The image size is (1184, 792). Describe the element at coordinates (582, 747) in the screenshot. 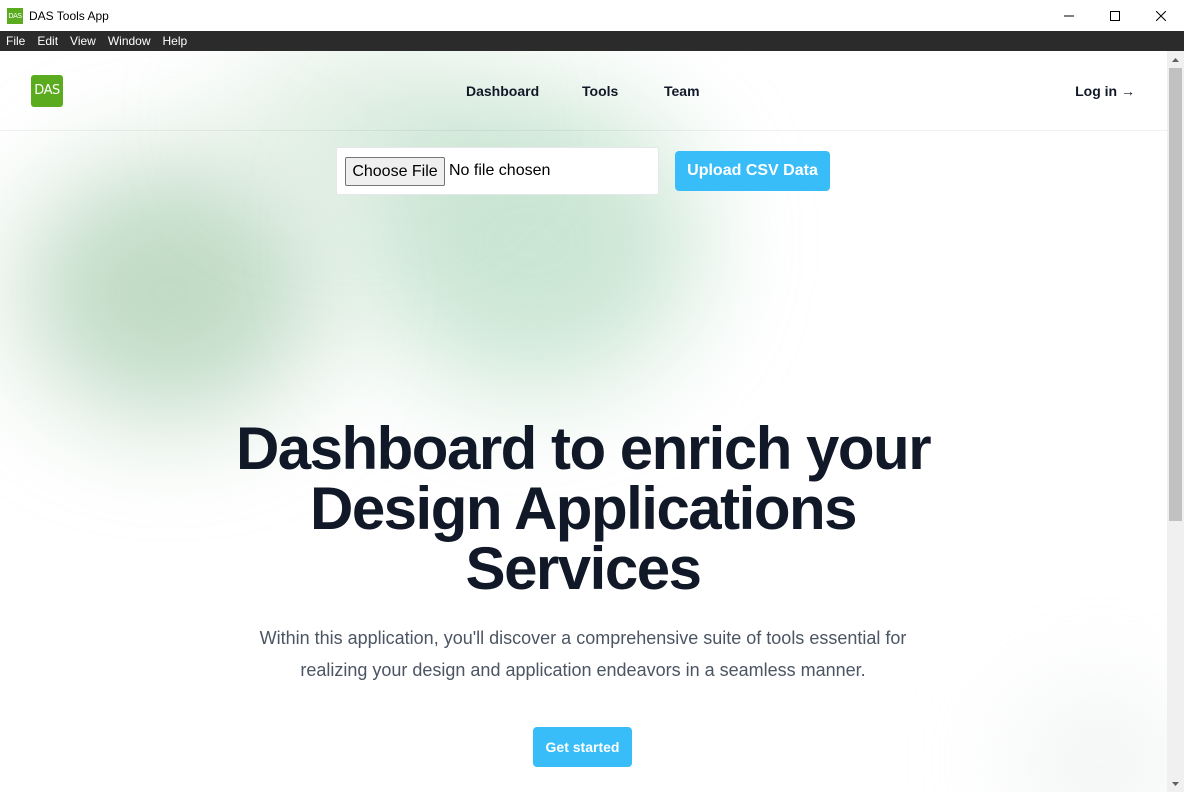

I see `get-started-button: Get started` at that location.